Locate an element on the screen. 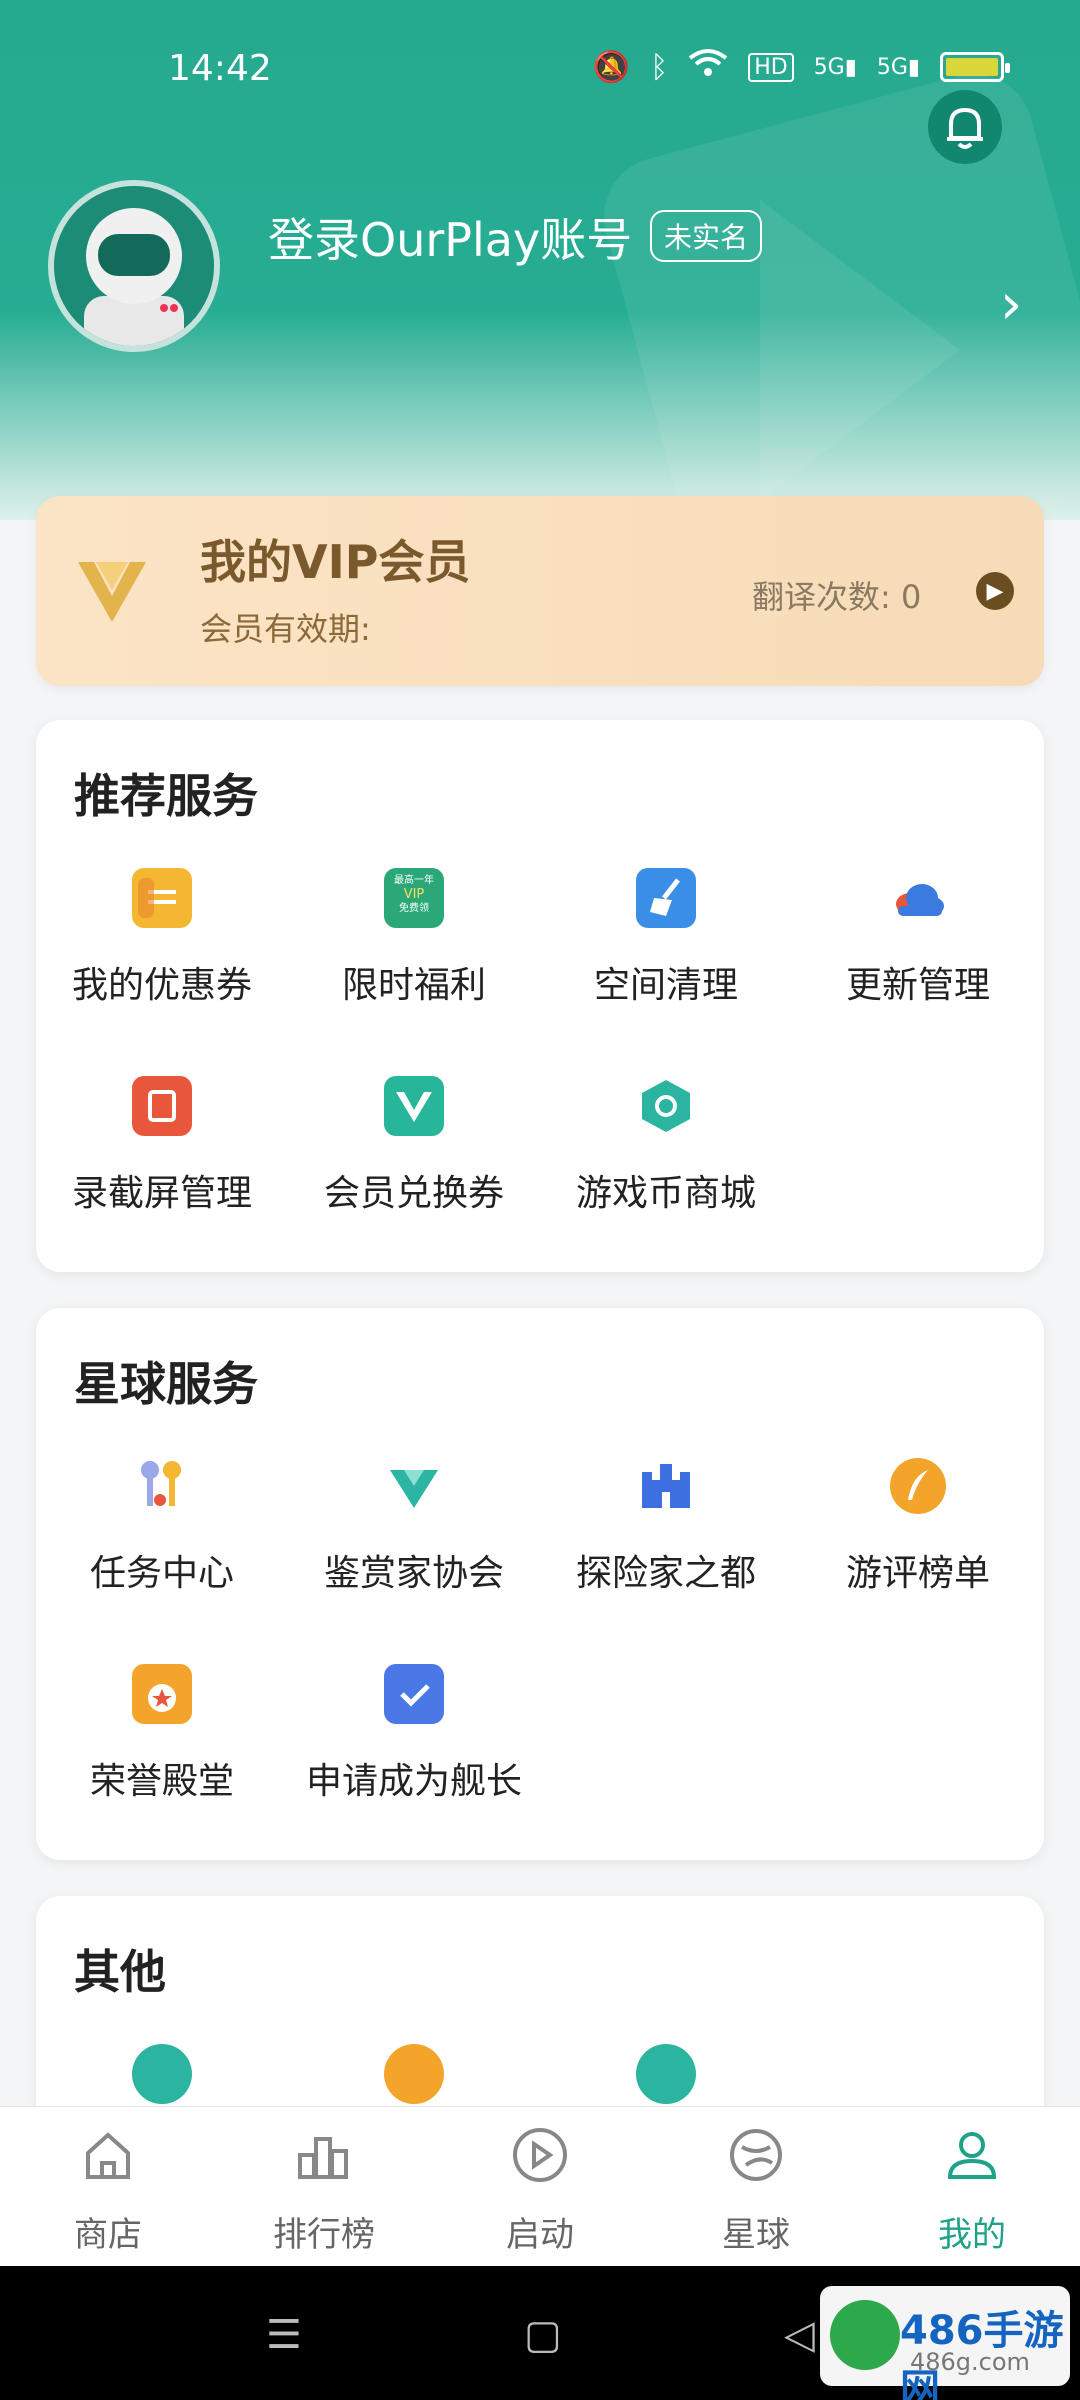  service-explorer-city: 探险家之都 is located at coordinates (666, 1560).